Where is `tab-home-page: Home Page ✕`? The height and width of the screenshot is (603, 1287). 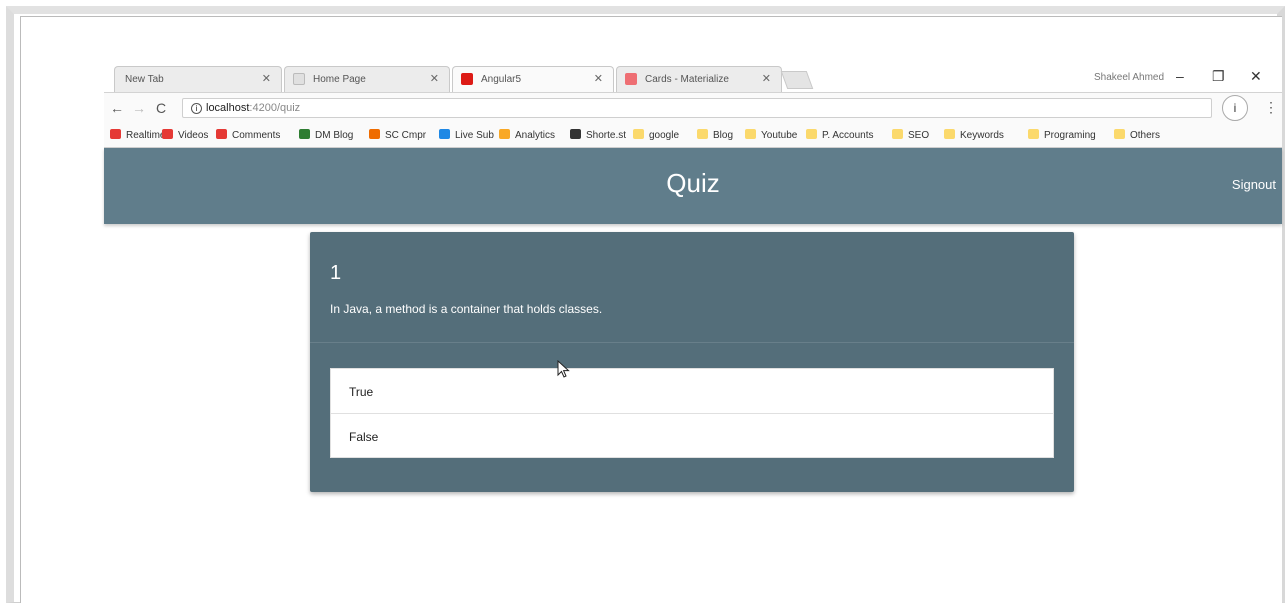
tab-home-page: Home Page ✕ is located at coordinates (367, 79).